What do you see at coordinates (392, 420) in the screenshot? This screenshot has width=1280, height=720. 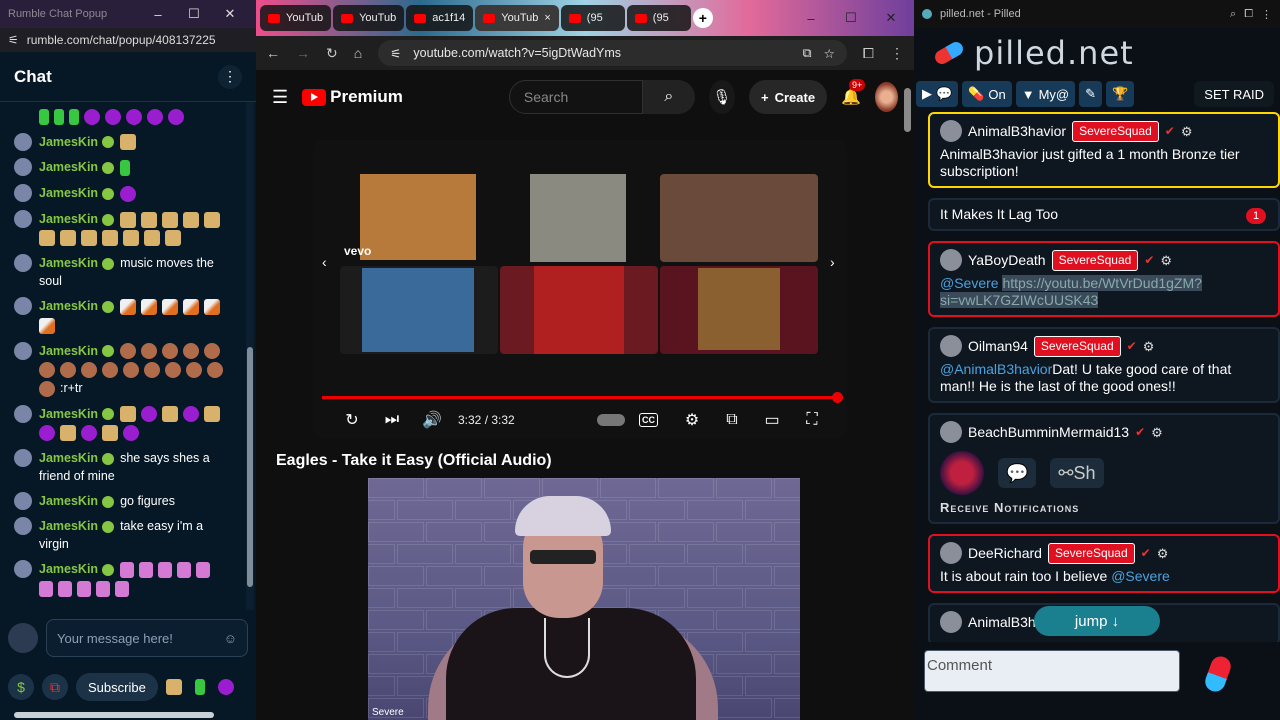 I see `next-icon: ⏭` at bounding box center [392, 420].